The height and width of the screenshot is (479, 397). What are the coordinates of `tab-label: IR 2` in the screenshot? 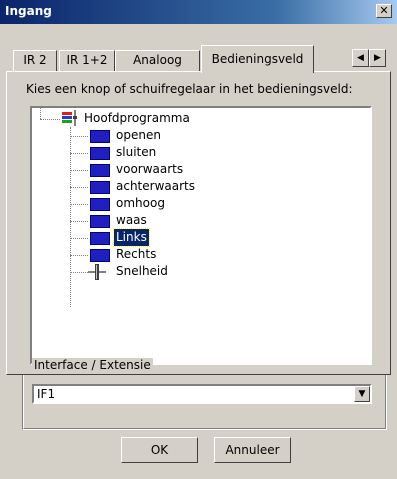 It's located at (35, 60).